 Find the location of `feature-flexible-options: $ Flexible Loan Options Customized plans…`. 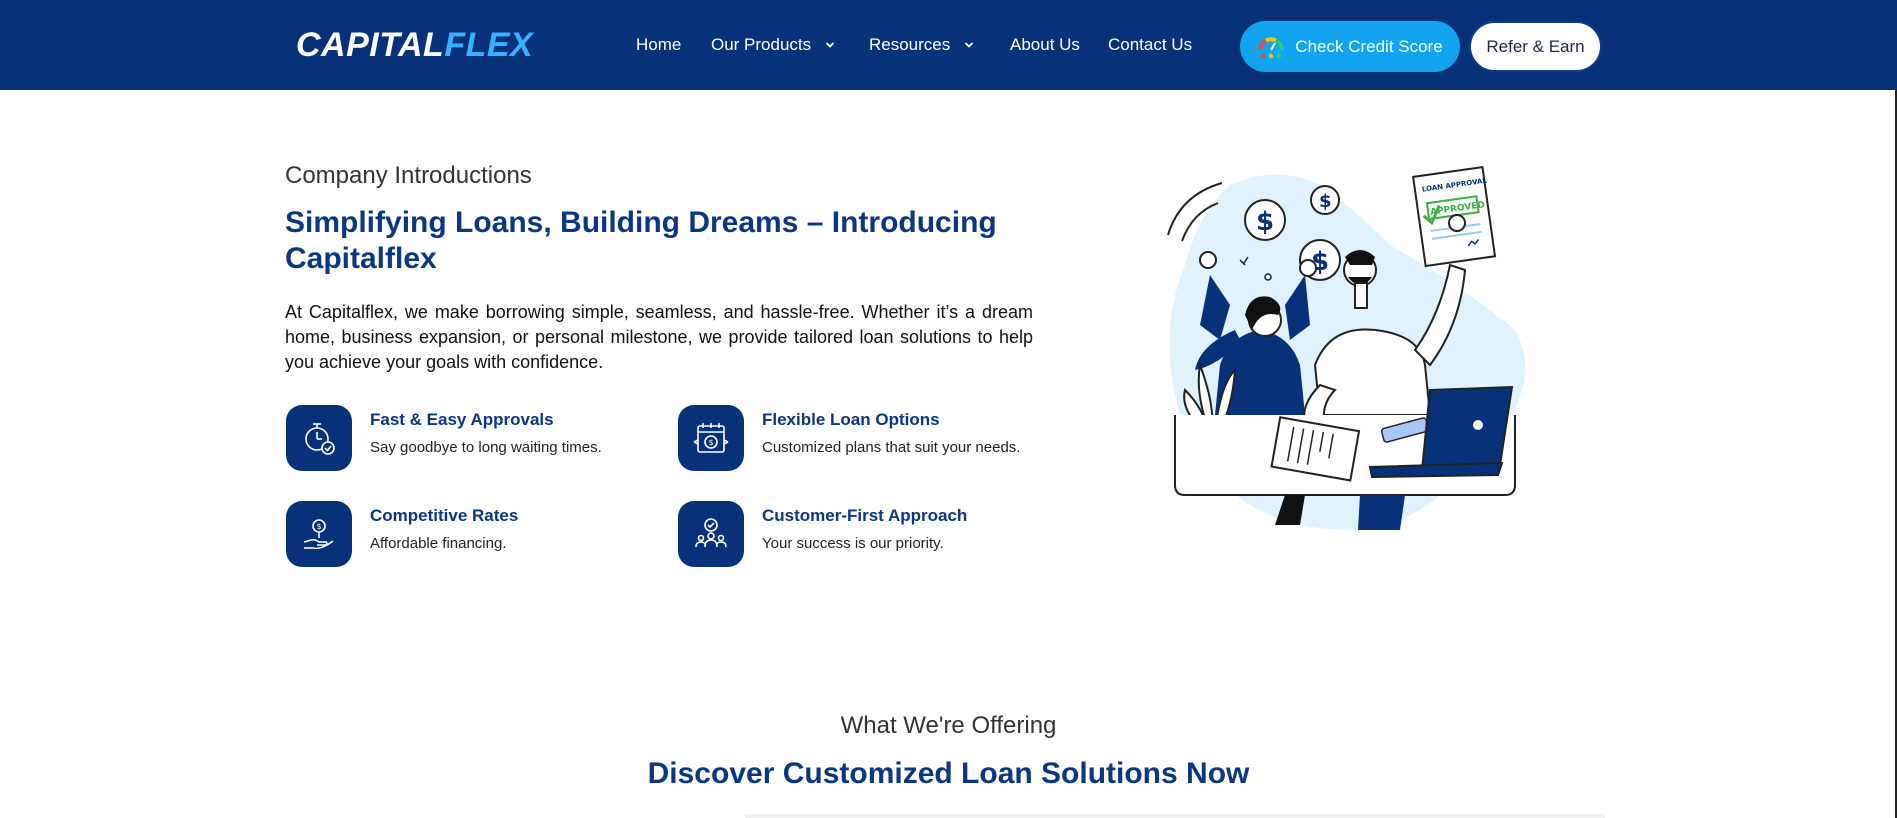

feature-flexible-options: $ Flexible Loan Options Customized plans… is located at coordinates (849, 438).